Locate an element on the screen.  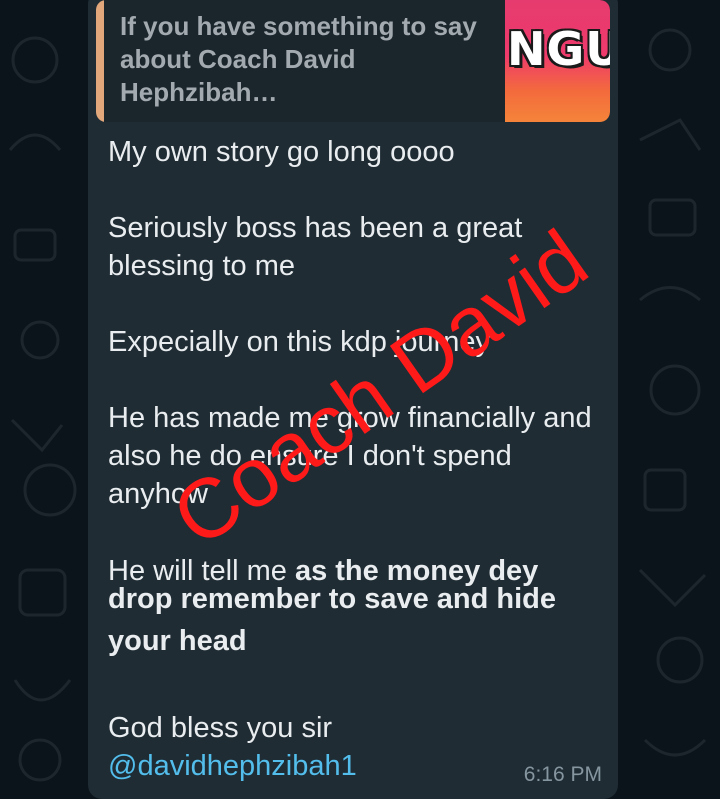
quoted-reply-thumbnail: NGU is located at coordinates (557, 61).